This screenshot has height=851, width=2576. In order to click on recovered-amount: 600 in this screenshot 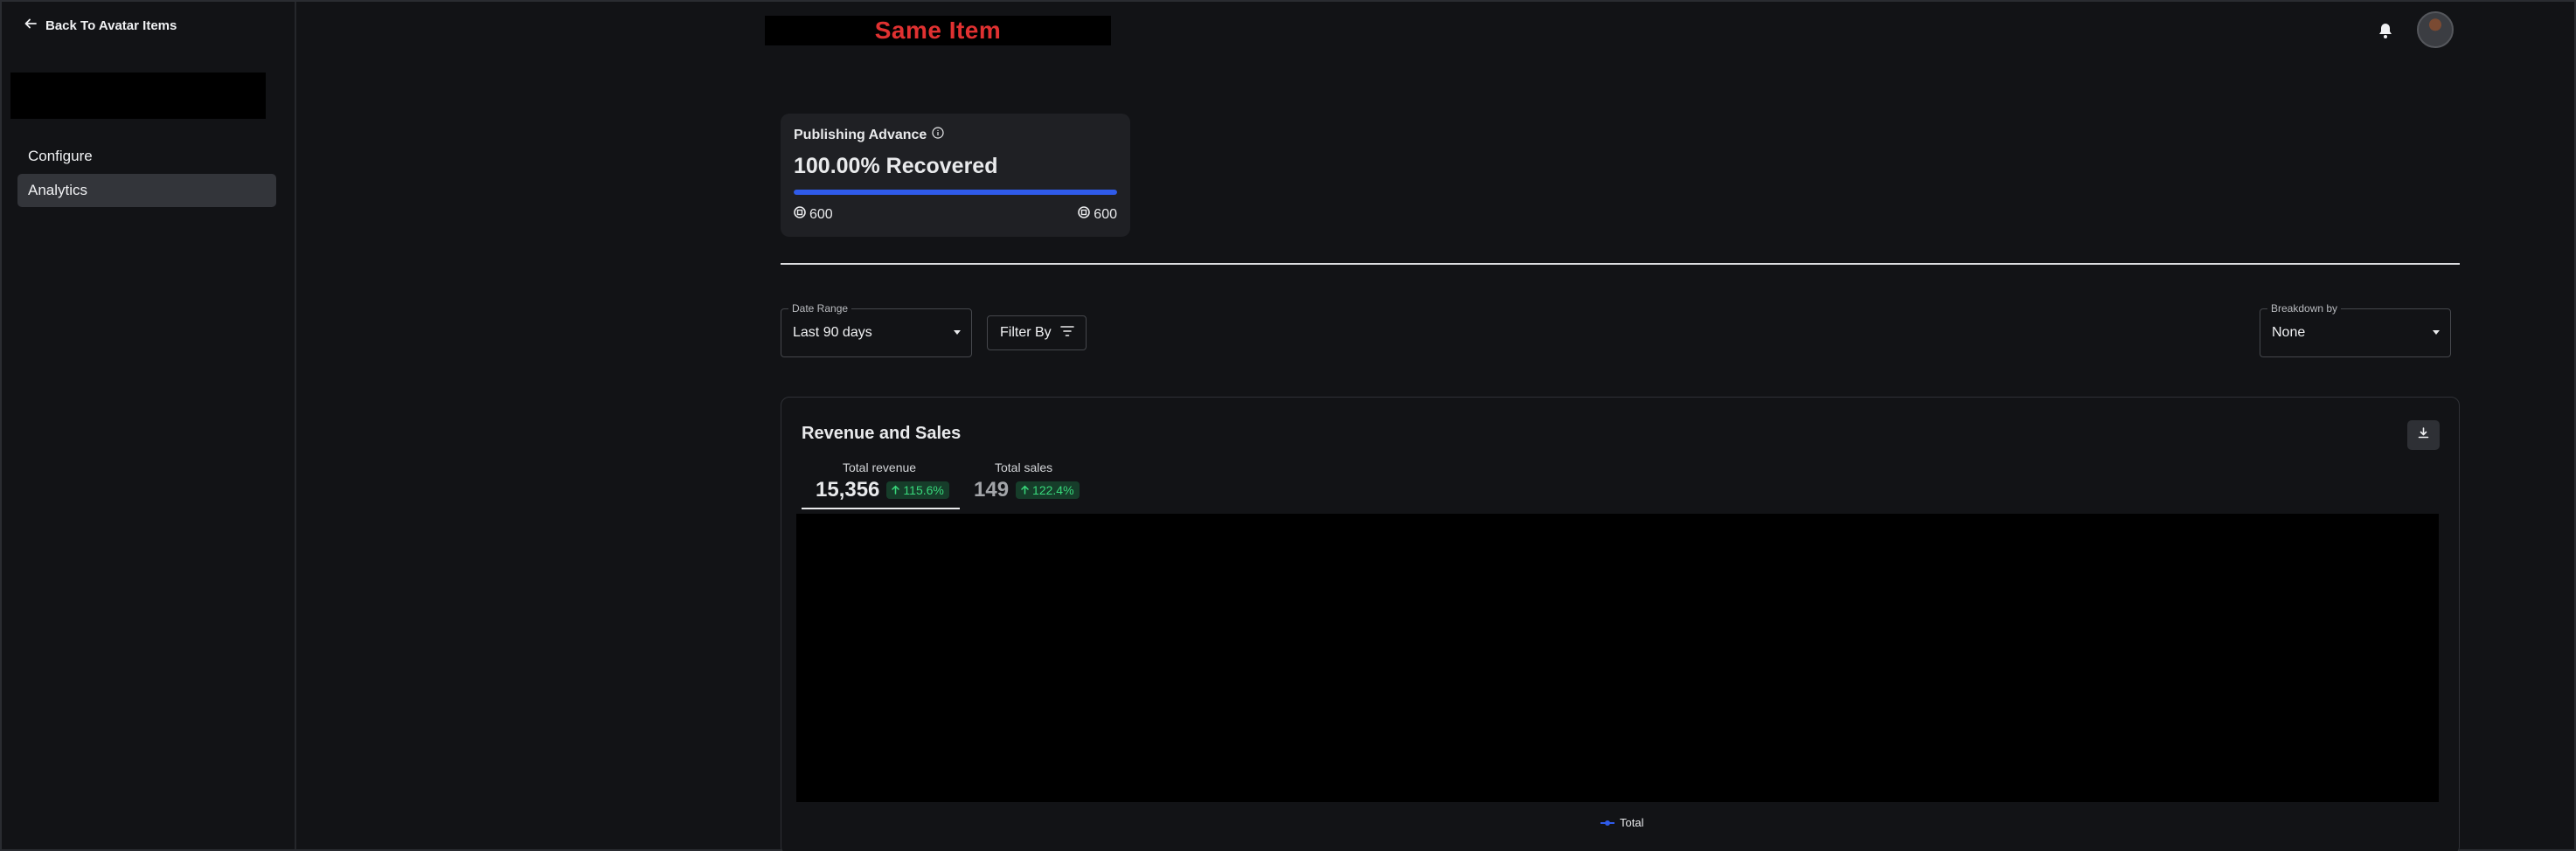, I will do `click(814, 214)`.